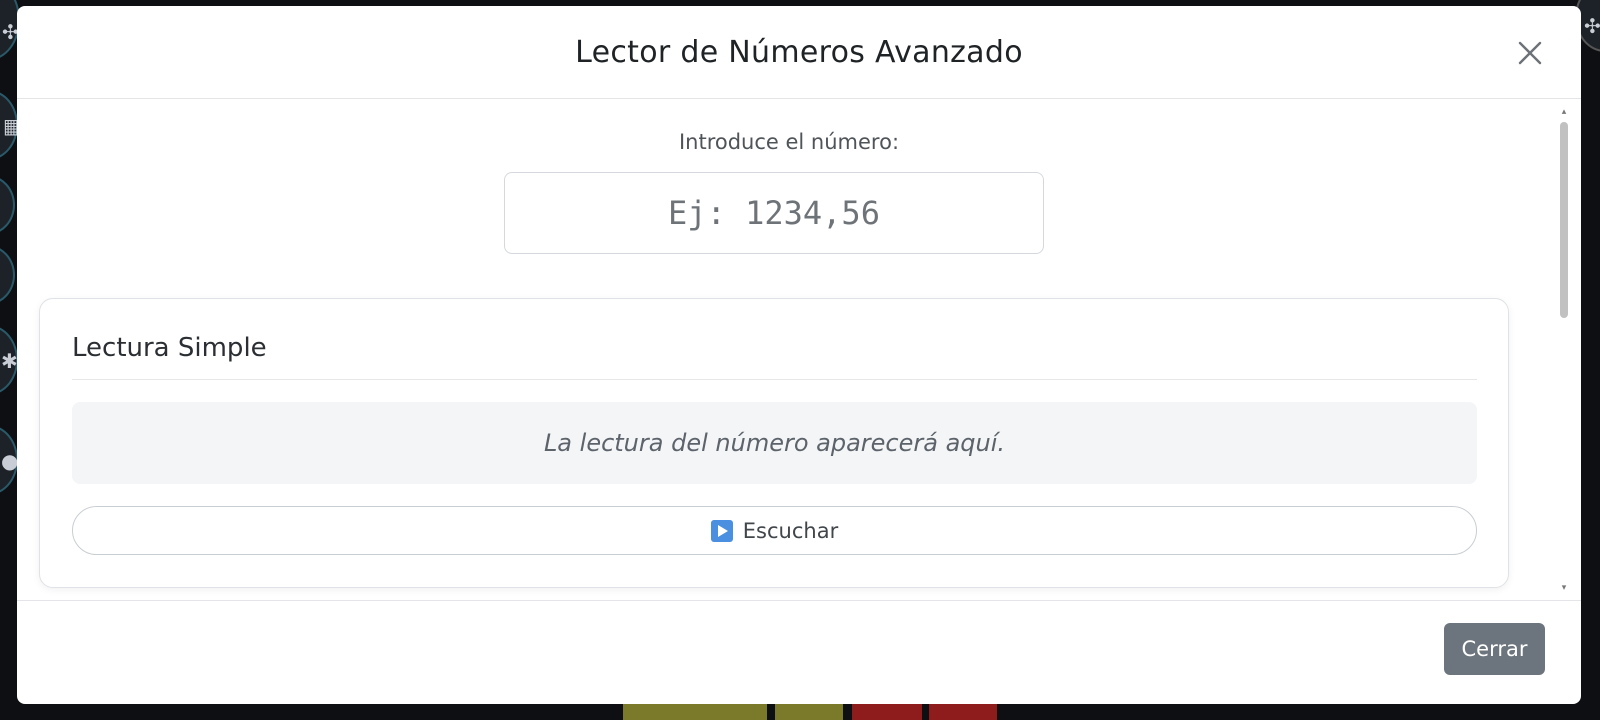 The height and width of the screenshot is (720, 1600). I want to click on modal-footer: Cerrar, so click(799, 652).